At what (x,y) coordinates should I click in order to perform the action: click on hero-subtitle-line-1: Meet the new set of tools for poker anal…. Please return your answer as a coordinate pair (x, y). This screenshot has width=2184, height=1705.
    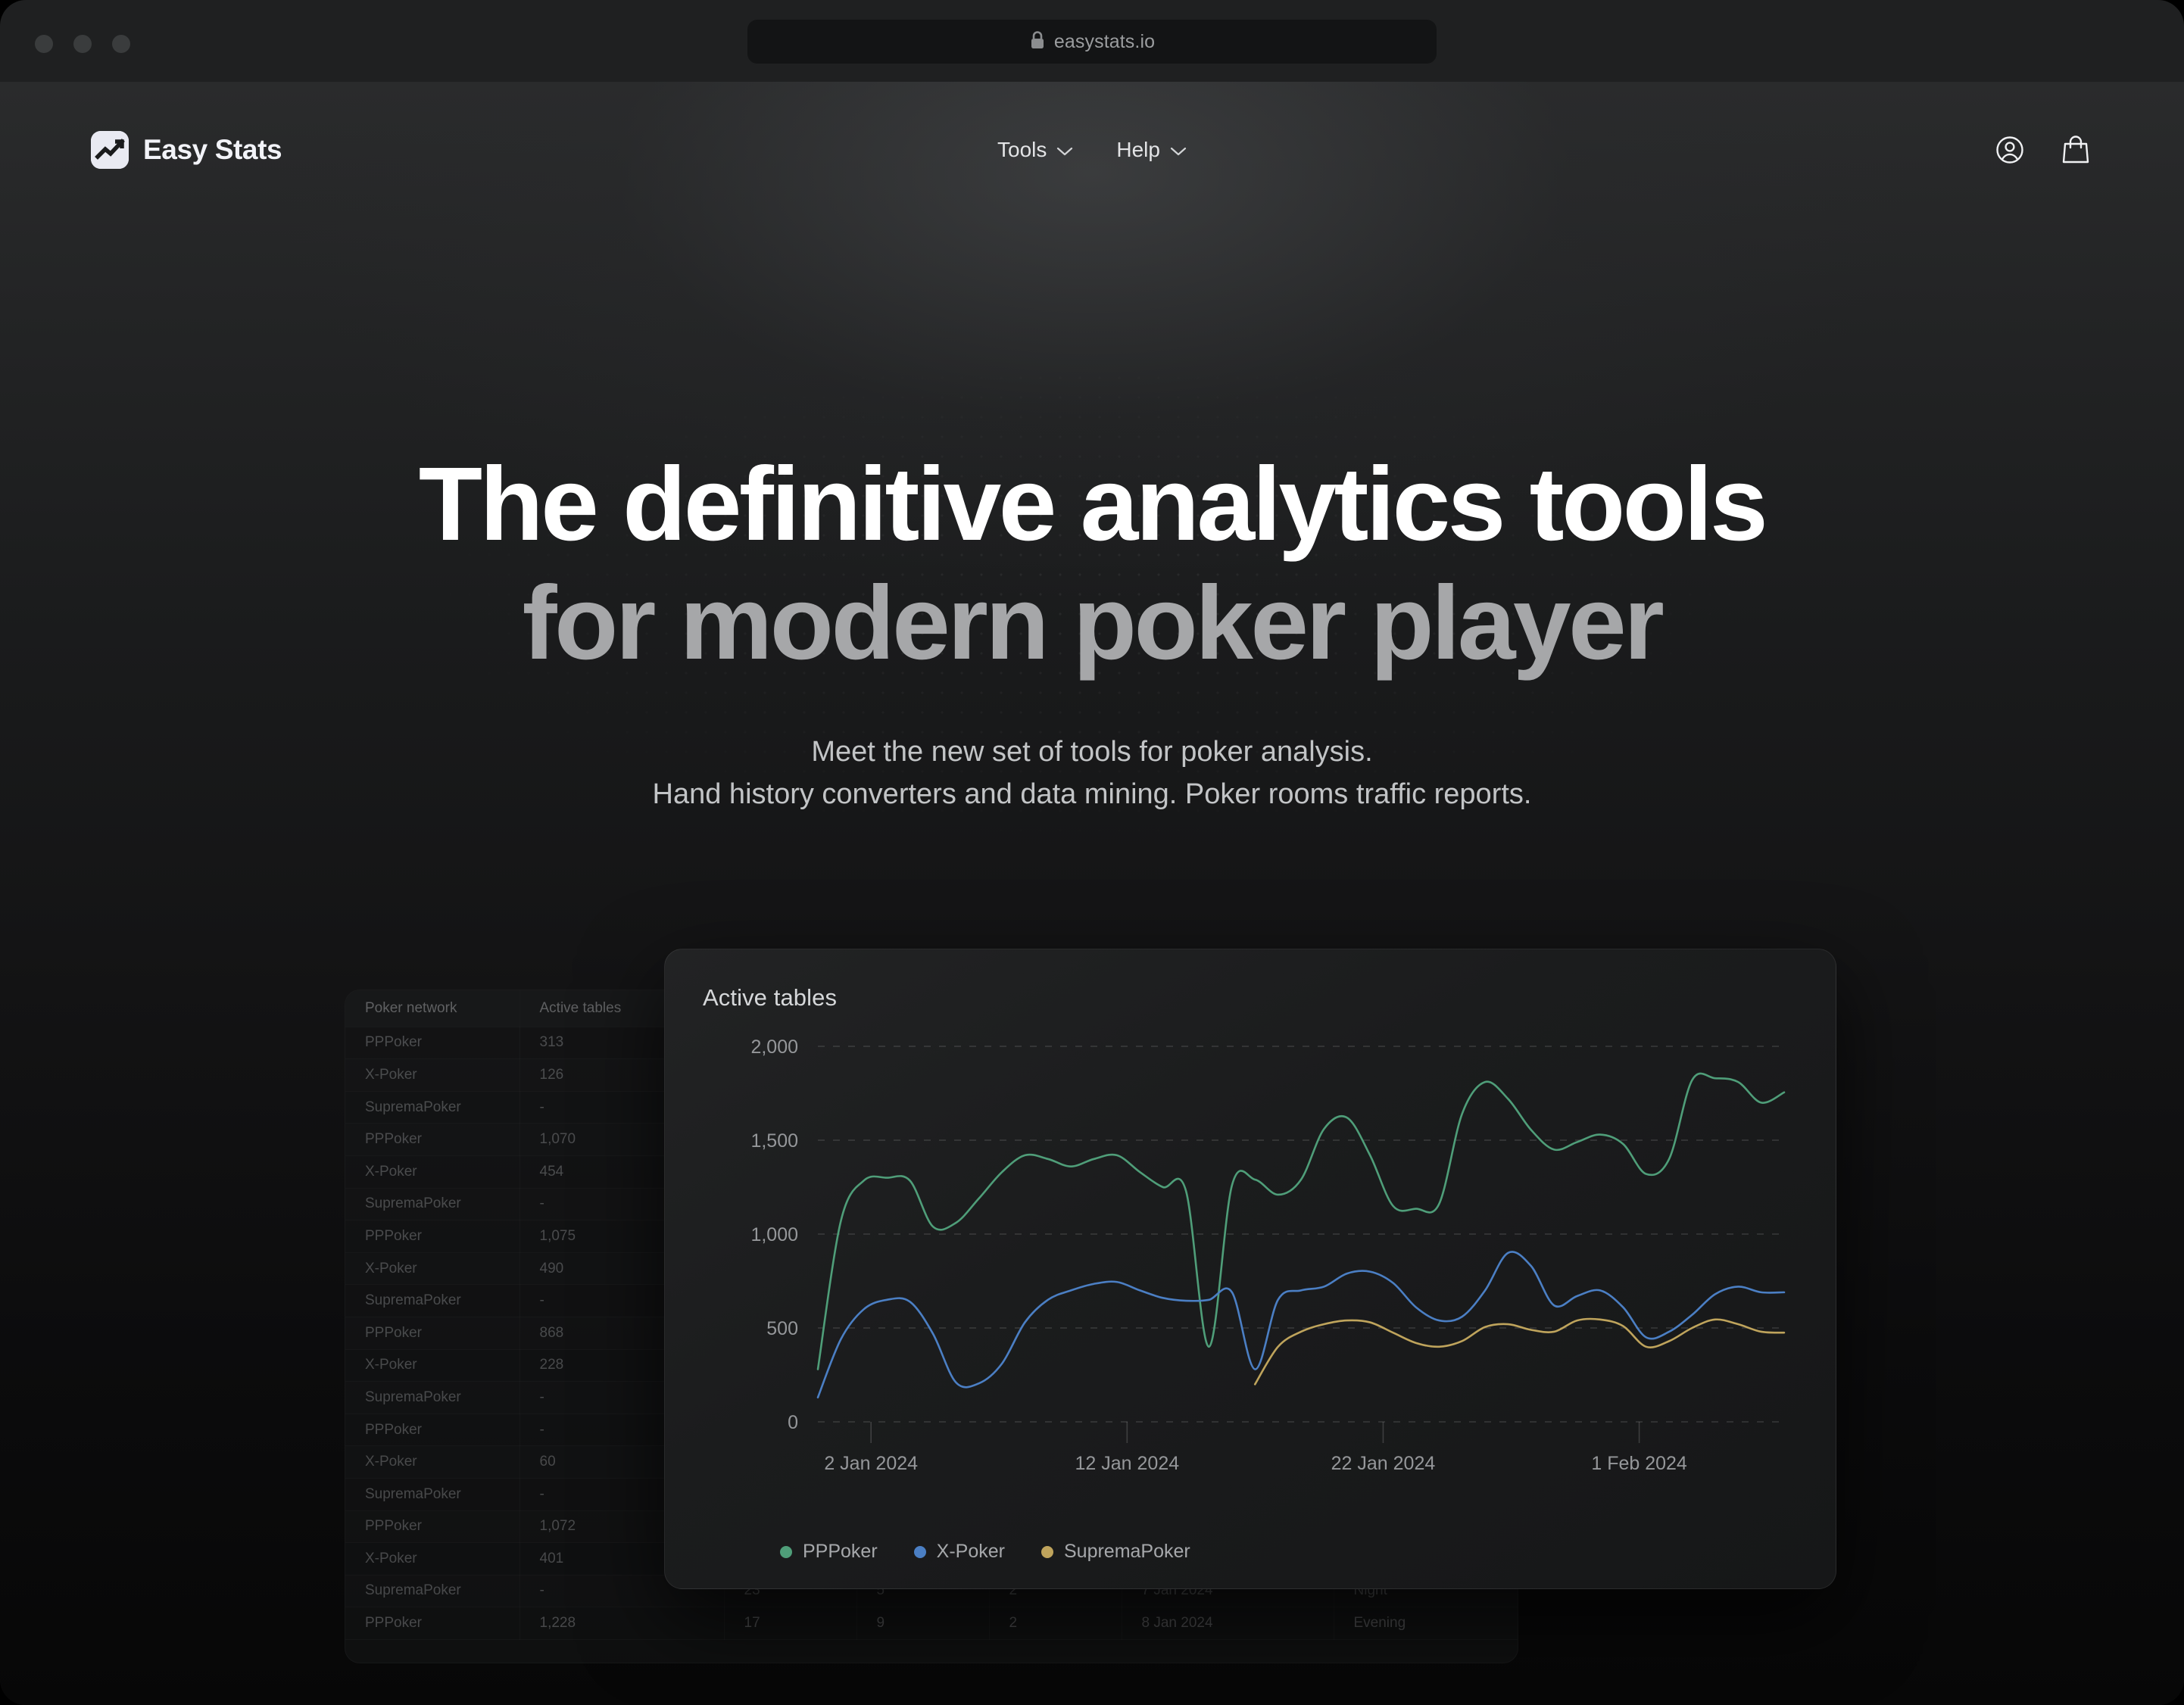
    Looking at the image, I should click on (1092, 751).